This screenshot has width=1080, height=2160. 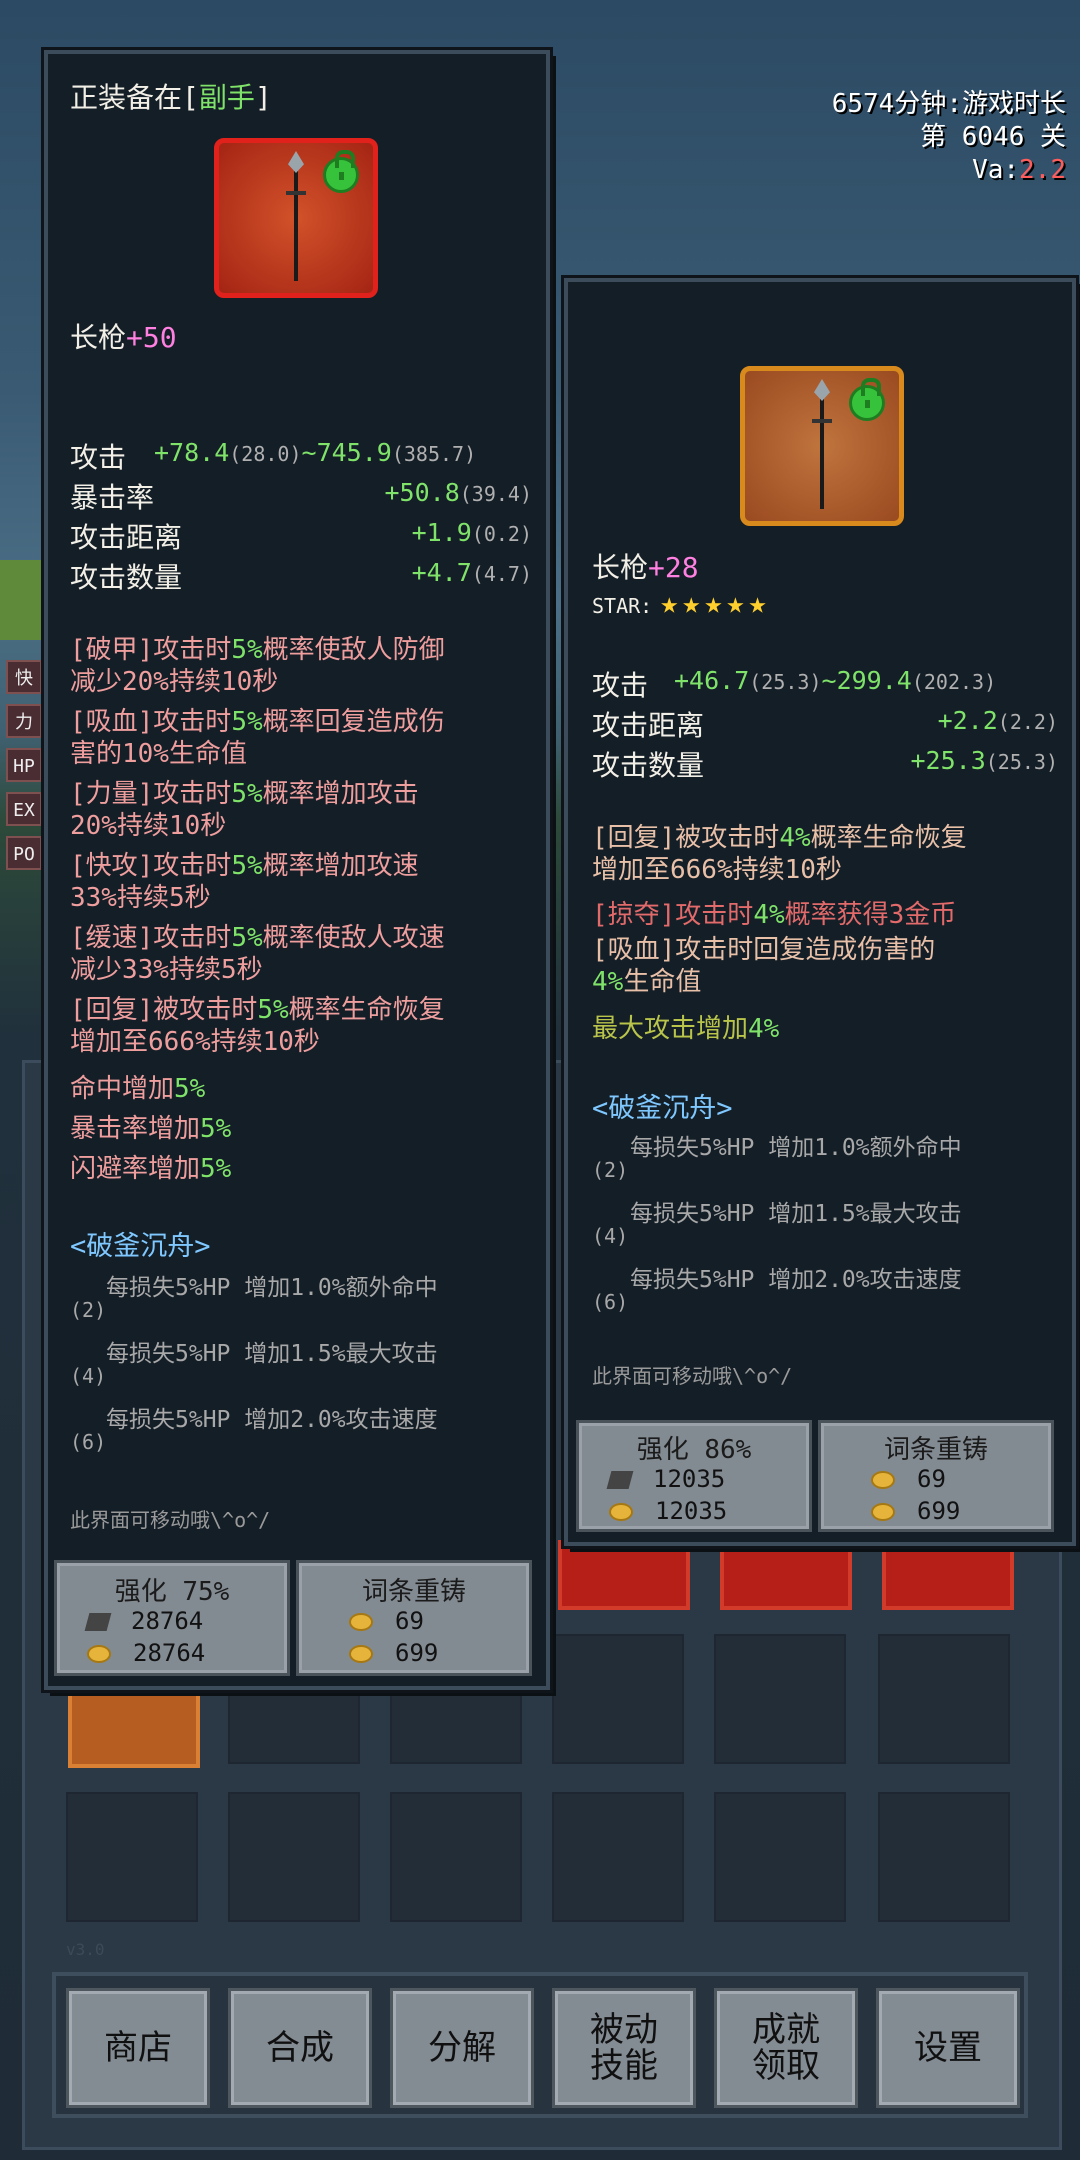 I want to click on enhance-button: 强化 86% 12035 12035, so click(x=694, y=1476).